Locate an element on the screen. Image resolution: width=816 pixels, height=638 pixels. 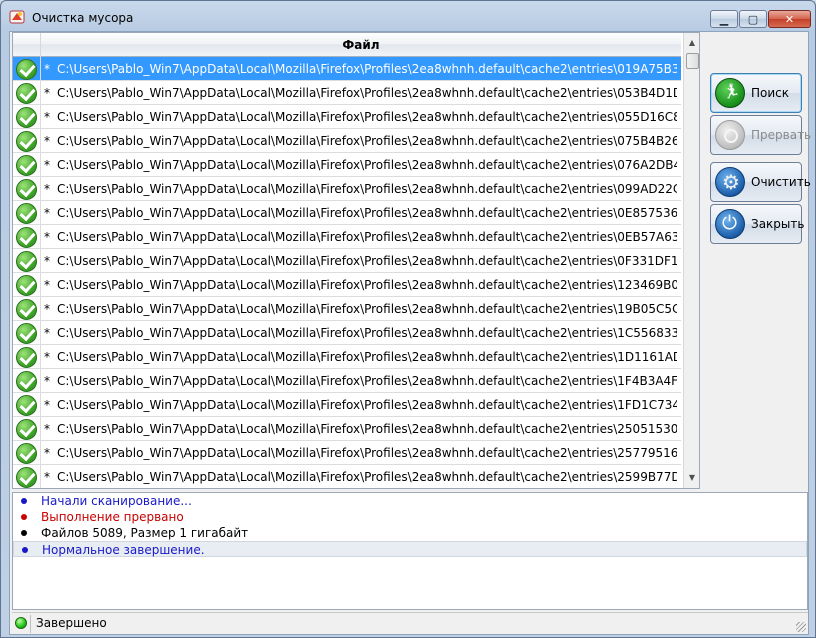
close-window-button: ✕ is located at coordinates (789, 19).